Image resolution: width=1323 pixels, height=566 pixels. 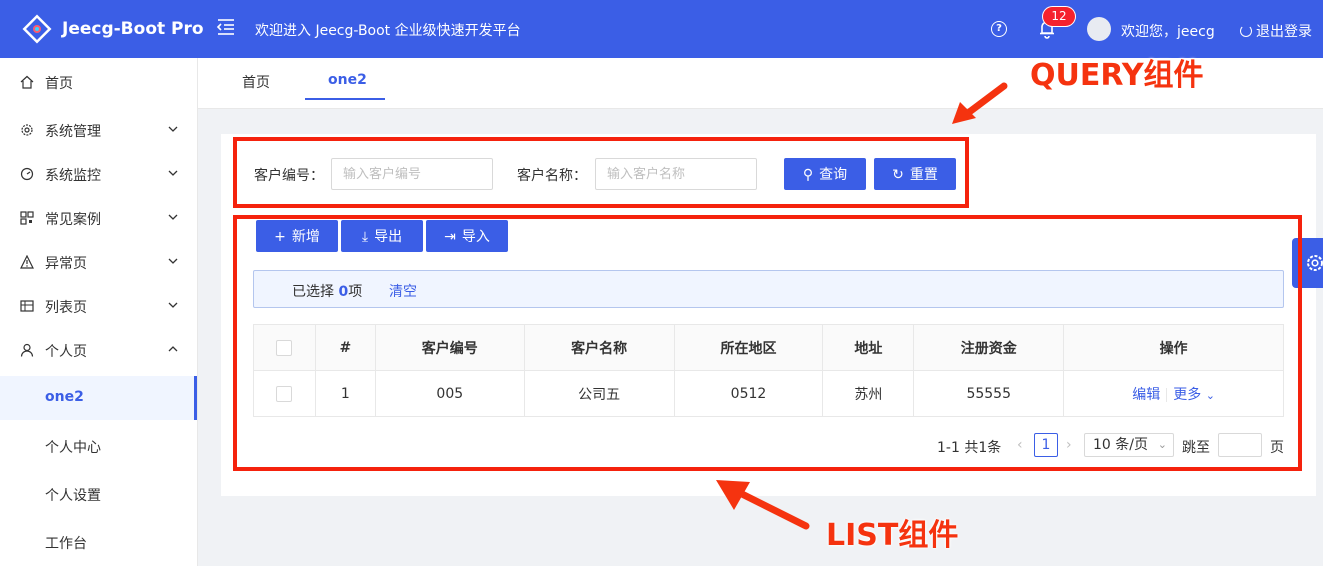 I want to click on home-icon, so click(x=27, y=82).